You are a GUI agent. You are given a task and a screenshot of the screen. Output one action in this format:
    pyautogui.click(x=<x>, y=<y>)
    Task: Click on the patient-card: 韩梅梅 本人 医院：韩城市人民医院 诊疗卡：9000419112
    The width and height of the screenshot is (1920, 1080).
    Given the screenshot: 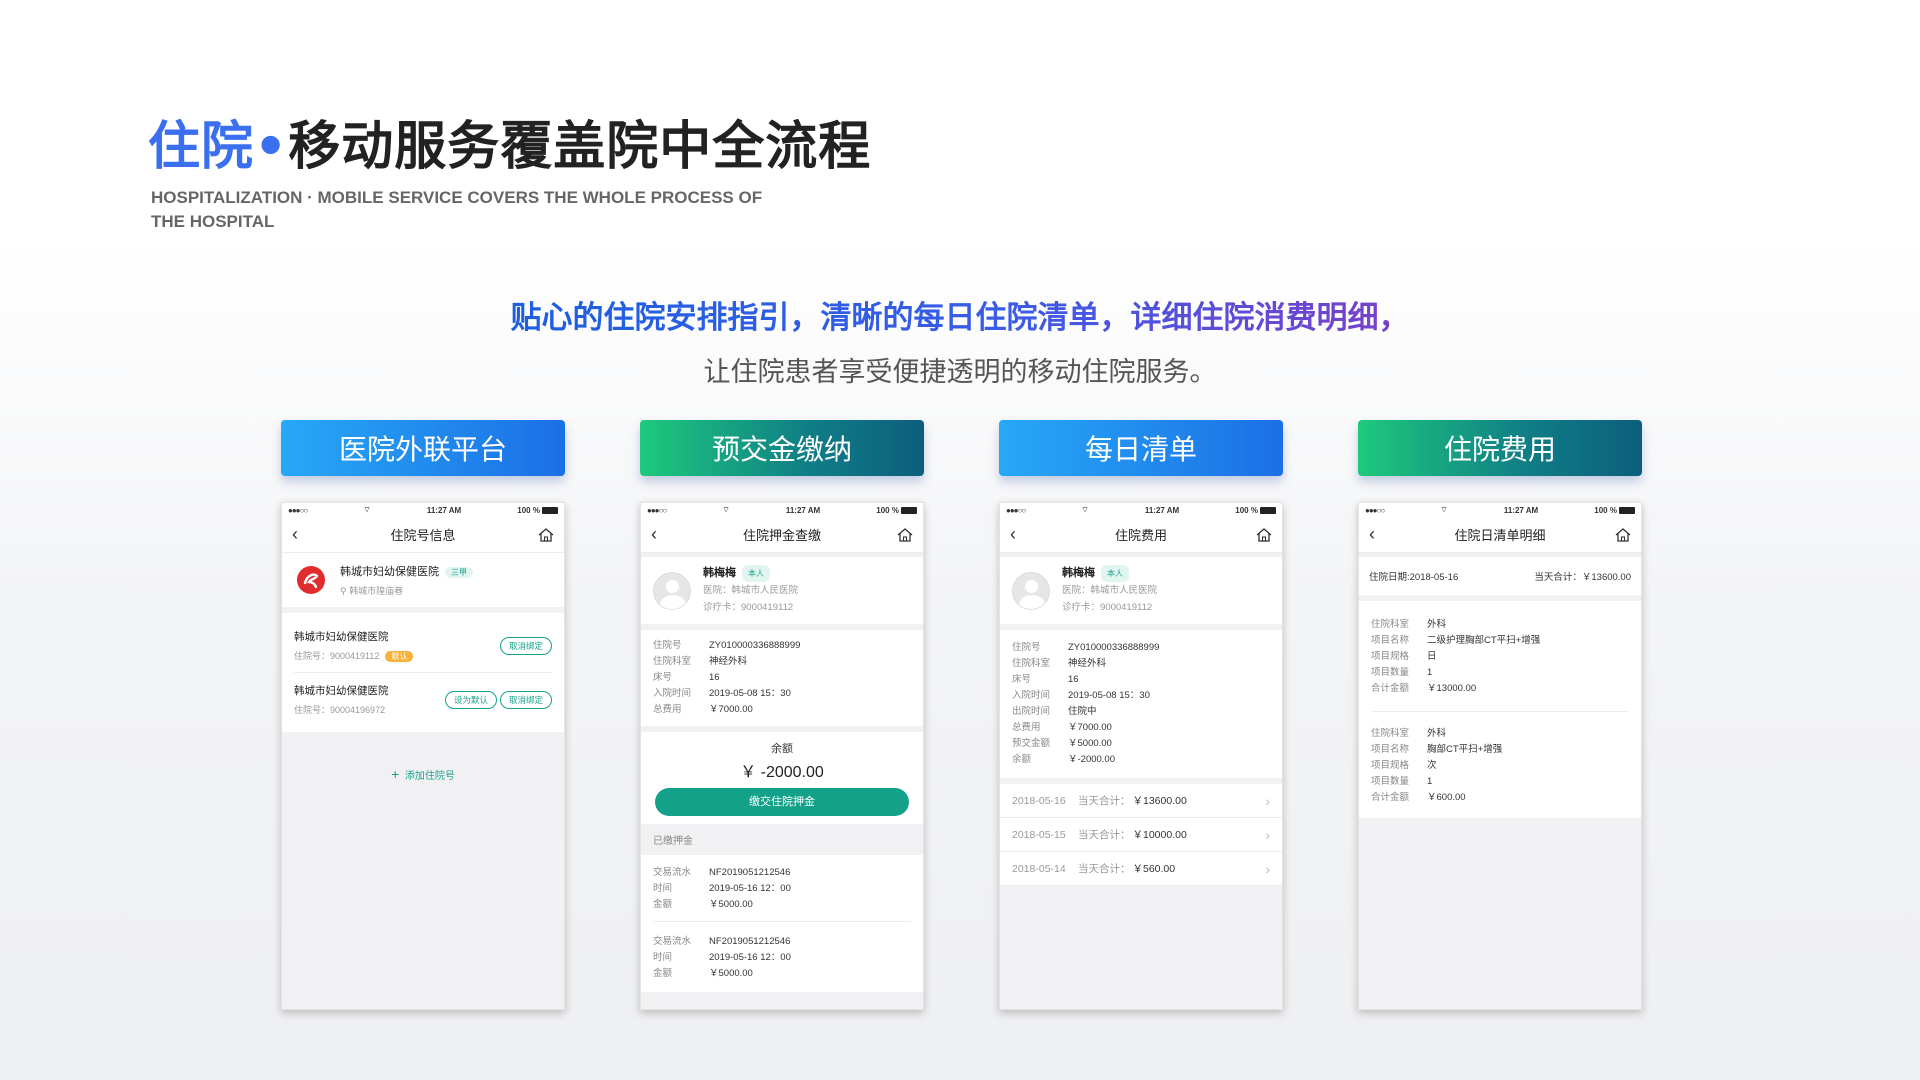 What is the action you would take?
    pyautogui.click(x=782, y=590)
    